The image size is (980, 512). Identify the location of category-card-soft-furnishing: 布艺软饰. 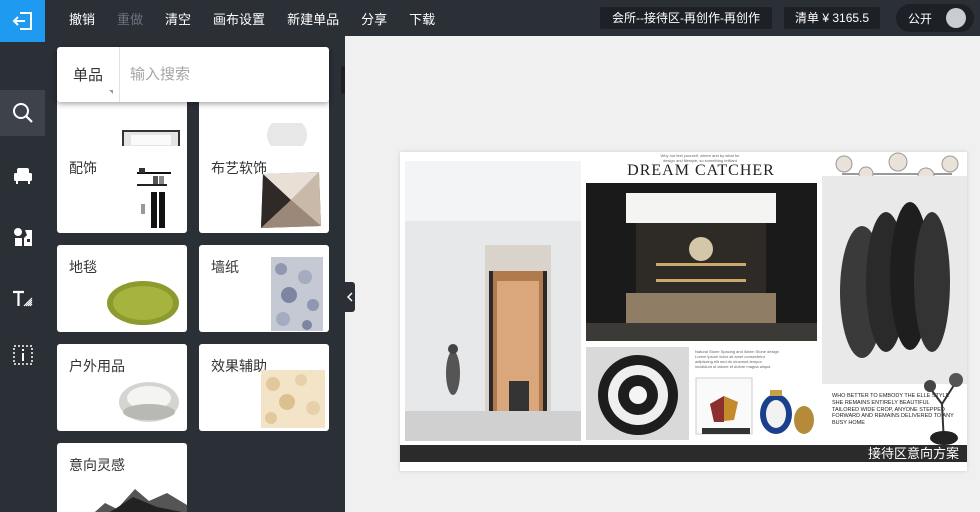
(264, 189).